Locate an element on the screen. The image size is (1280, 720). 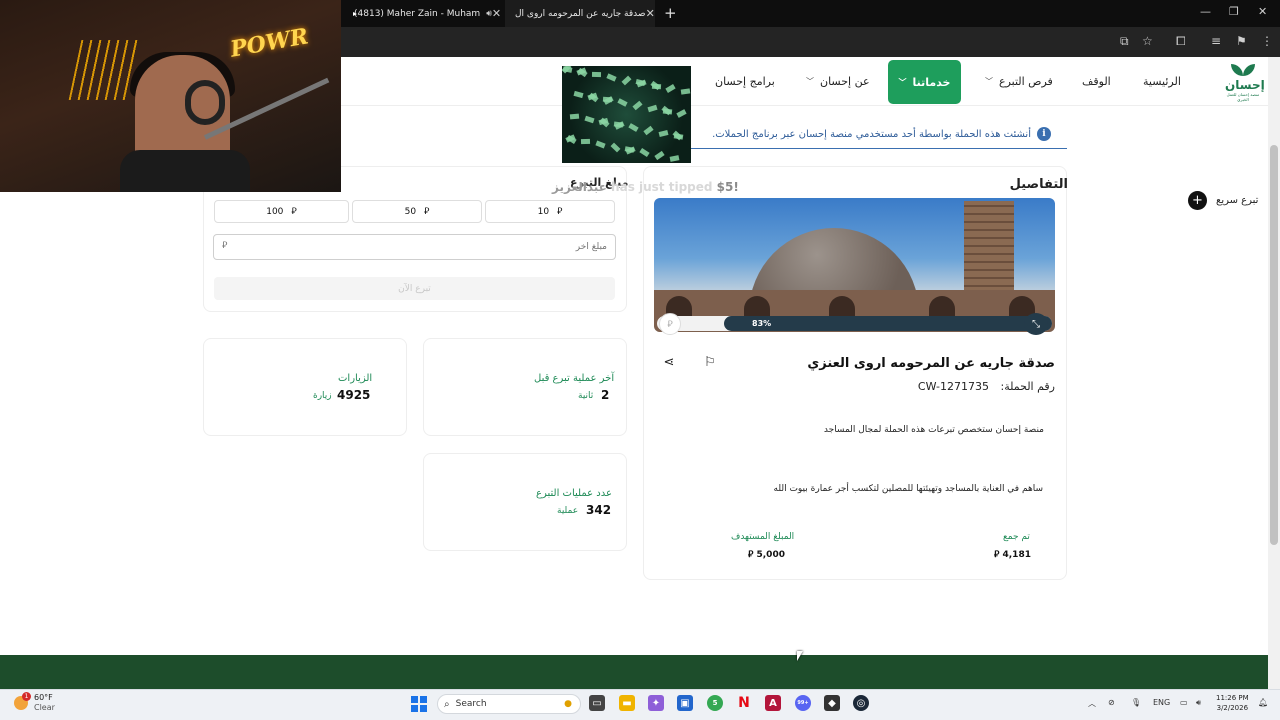
webcam-overlay: POWR is located at coordinates (170, 96).